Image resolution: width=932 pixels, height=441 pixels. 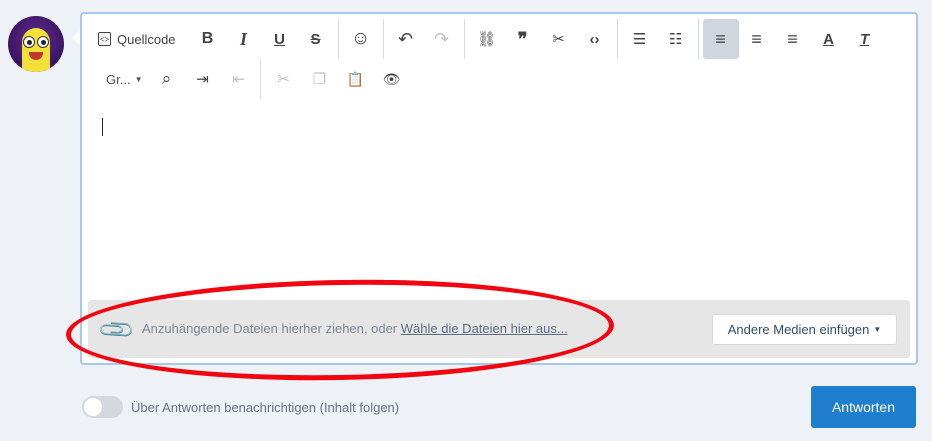 I want to click on toolbar-row-2: Gr... ▼ ⌕ ⇥ ⇤ ✂ ❐ 📋 👁, so click(x=254, y=79).